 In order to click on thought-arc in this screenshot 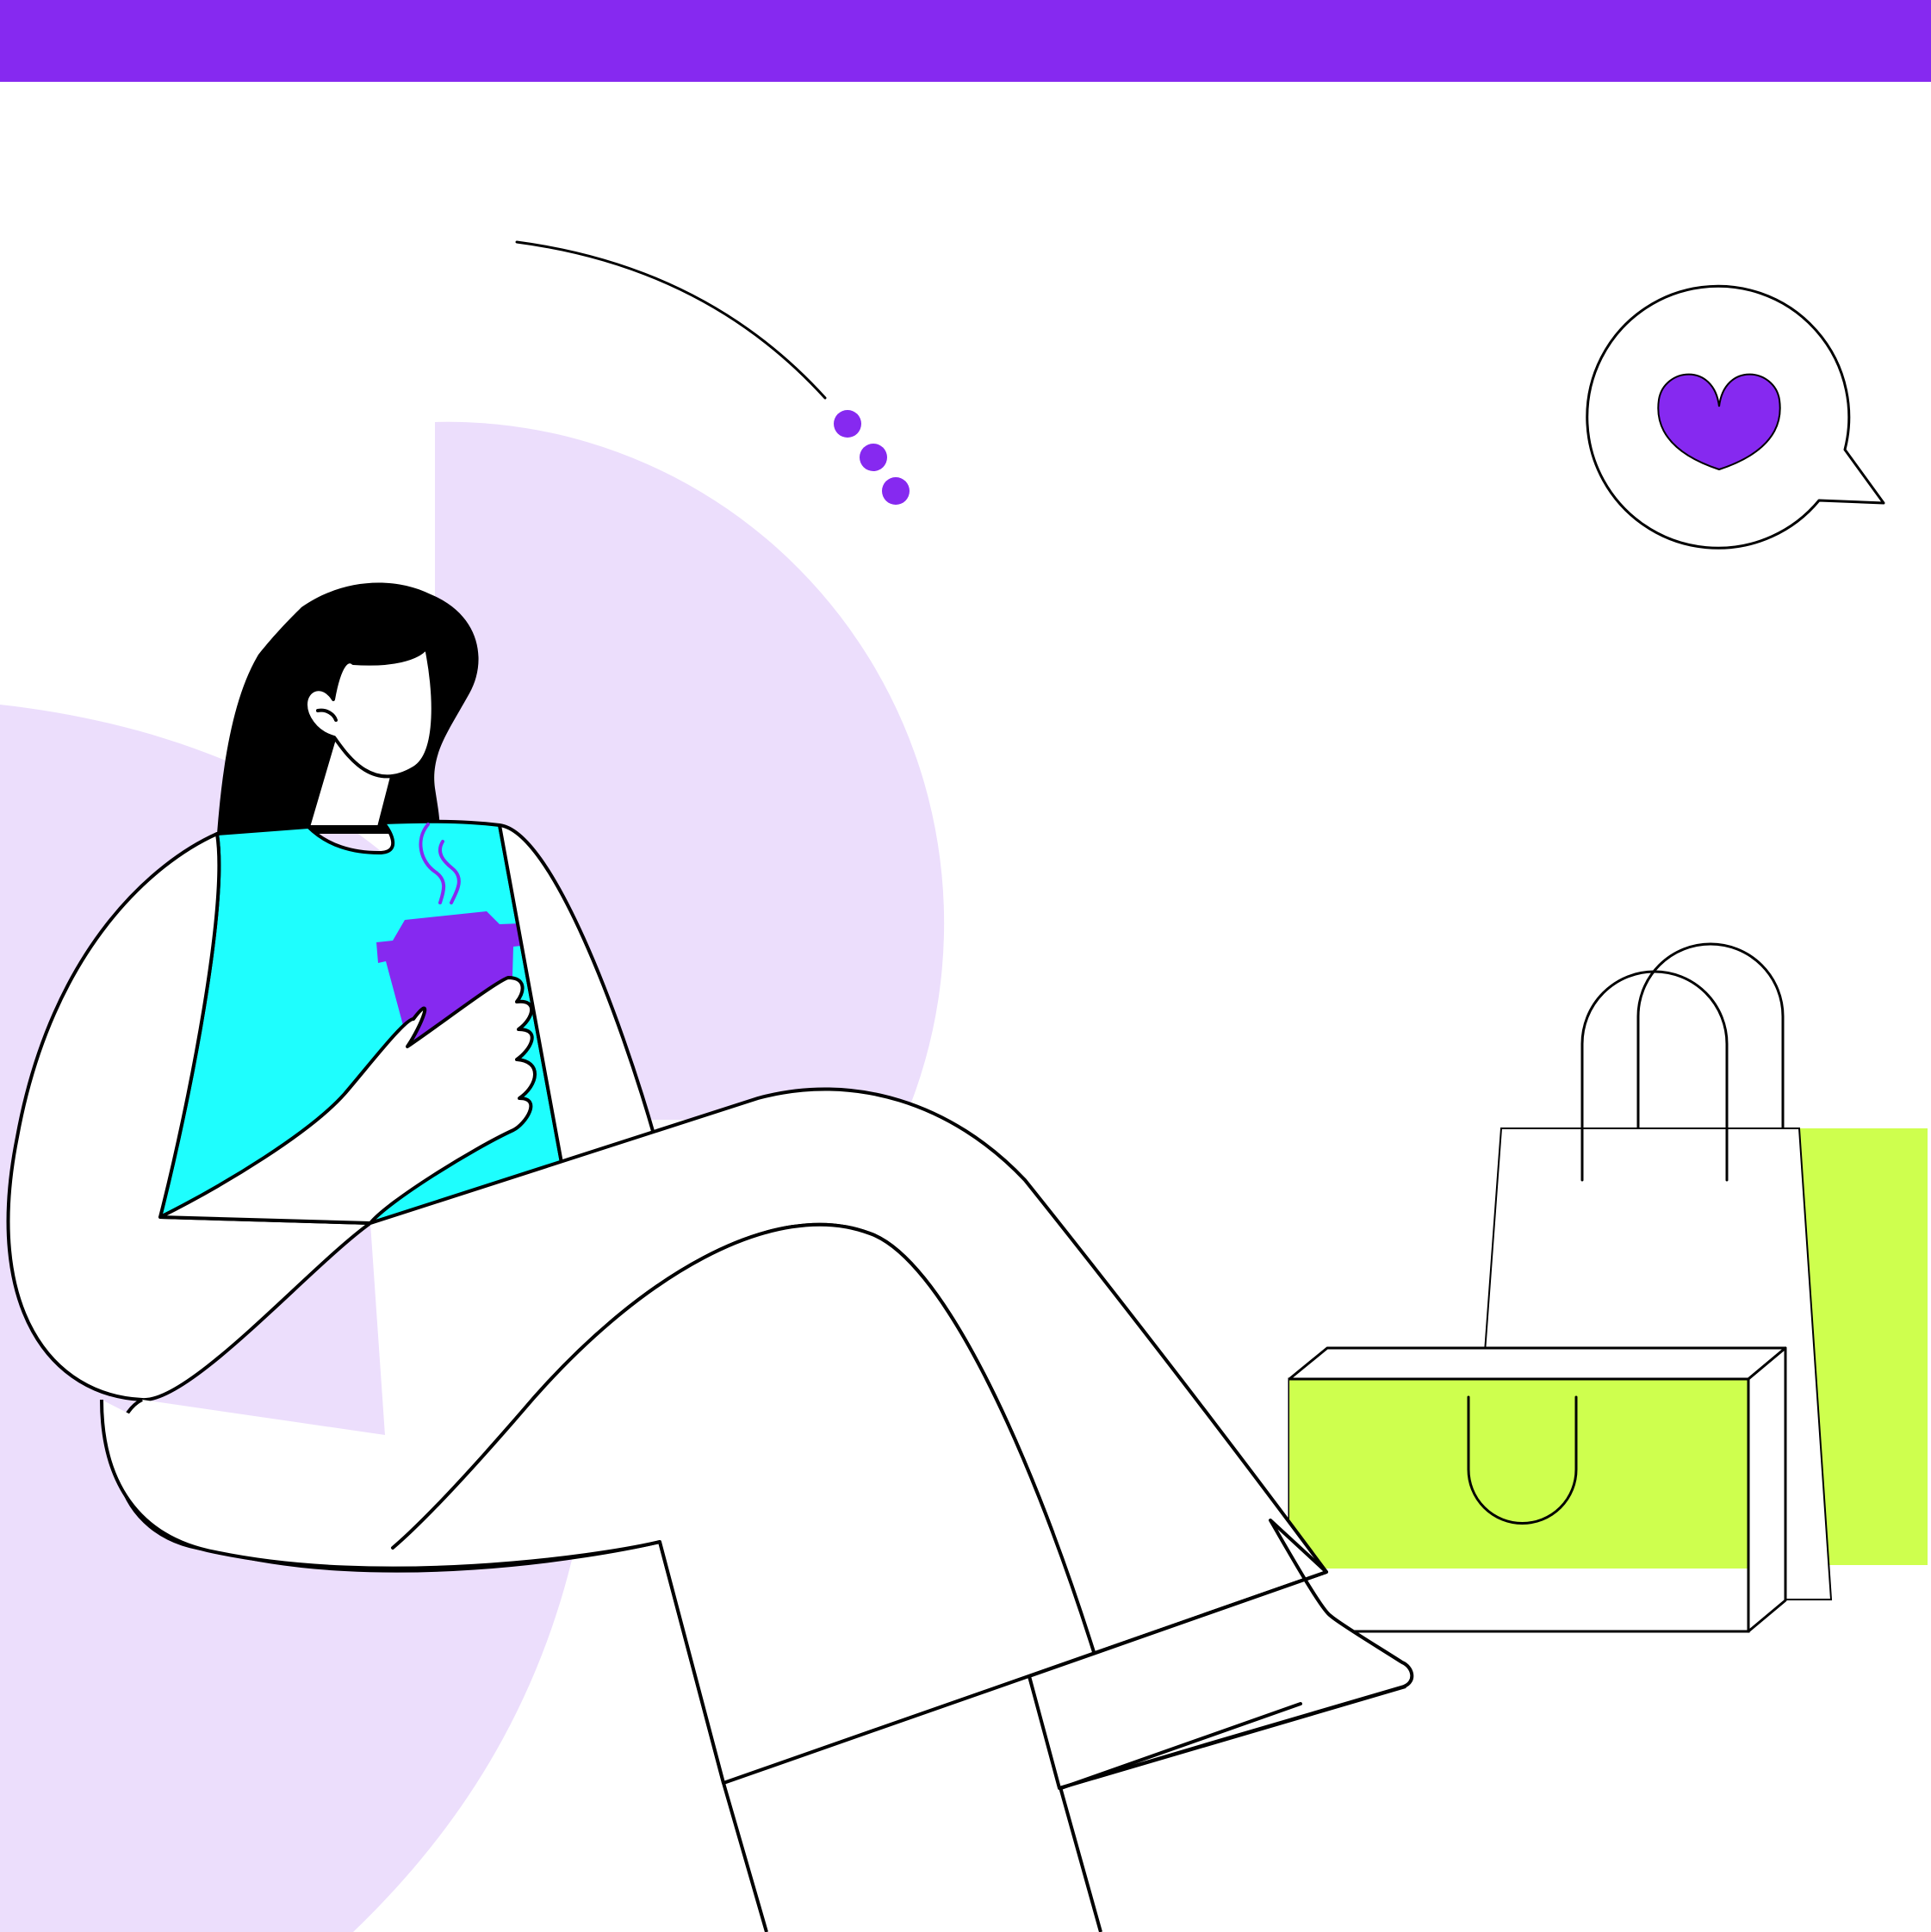, I will do `click(671, 320)`.